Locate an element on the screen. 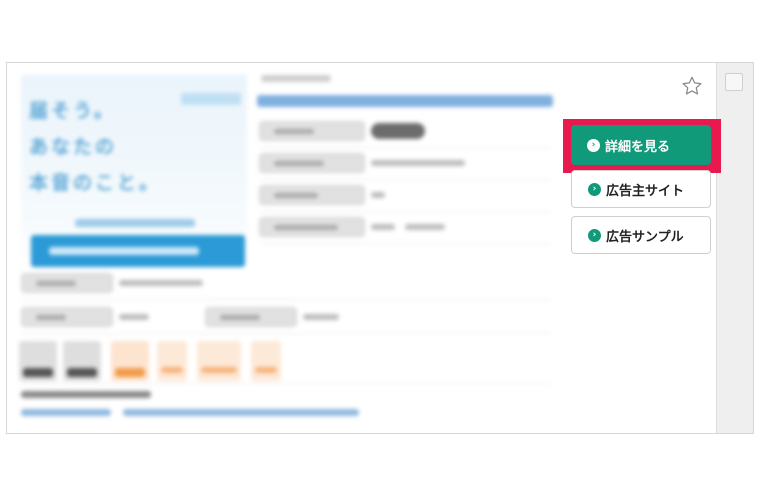 This screenshot has width=760, height=500. banner-headline-line: あなたの is located at coordinates (73, 147).